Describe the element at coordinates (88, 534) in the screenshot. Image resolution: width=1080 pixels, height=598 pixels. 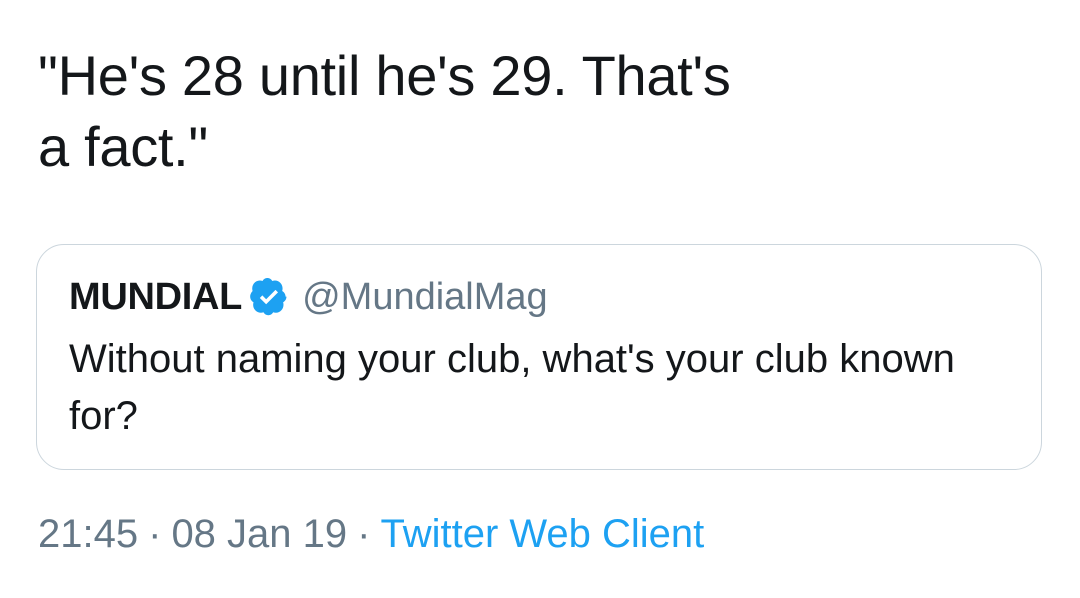
I see `tweet-time: 21:45` at that location.